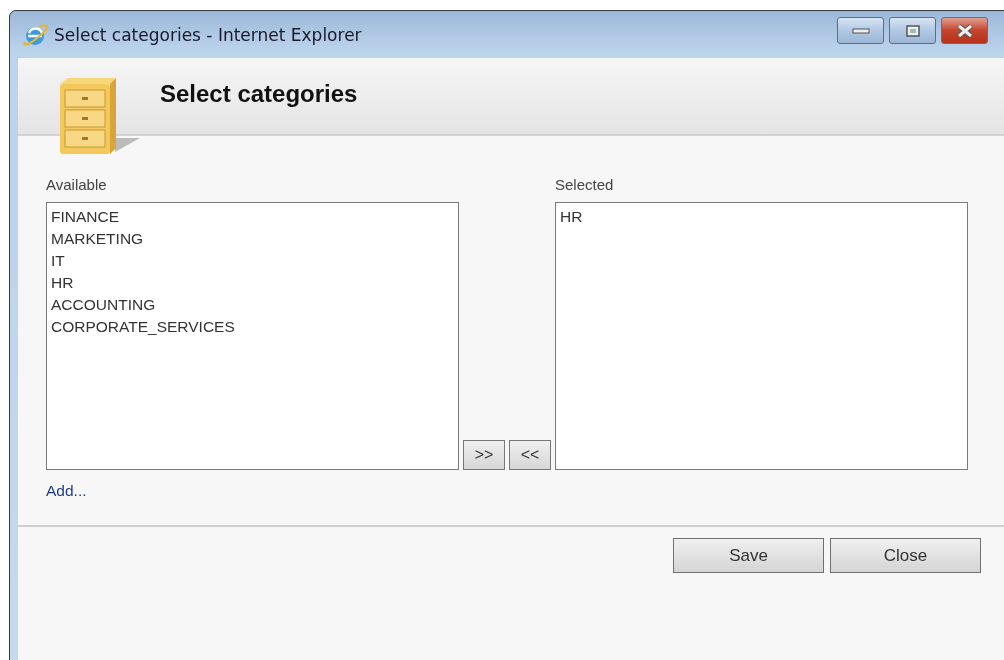  What do you see at coordinates (100, 117) in the screenshot?
I see `filing-cabinet-icon` at bounding box center [100, 117].